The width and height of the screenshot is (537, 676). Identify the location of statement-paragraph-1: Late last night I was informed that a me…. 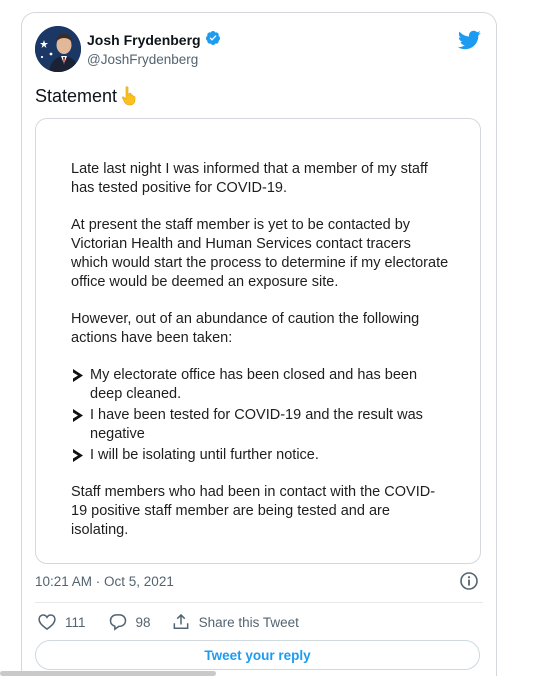
(249, 178).